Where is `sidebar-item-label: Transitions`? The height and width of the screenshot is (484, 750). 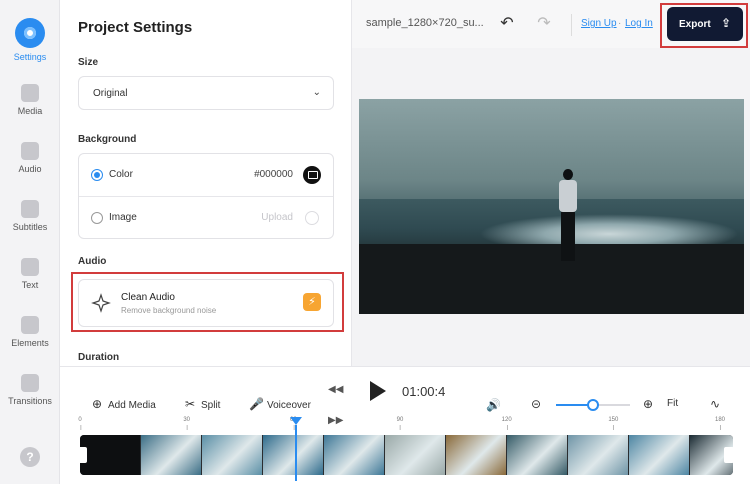
sidebar-item-label: Transitions is located at coordinates (30, 401).